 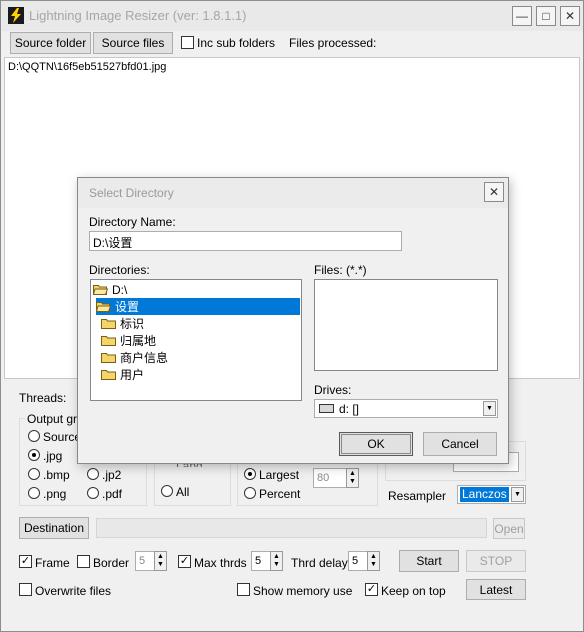 What do you see at coordinates (132, 324) in the screenshot?
I see `dir-item-label: 标识` at bounding box center [132, 324].